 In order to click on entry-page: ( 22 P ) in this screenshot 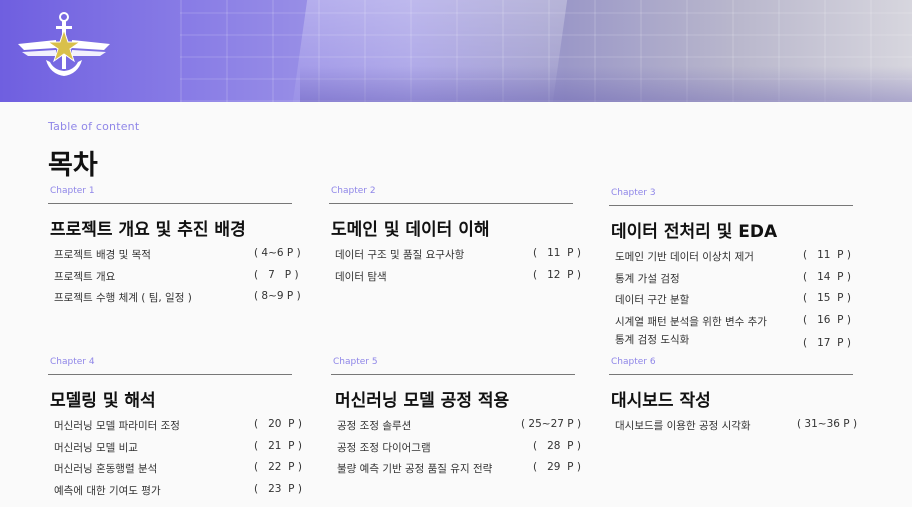, I will do `click(278, 467)`.